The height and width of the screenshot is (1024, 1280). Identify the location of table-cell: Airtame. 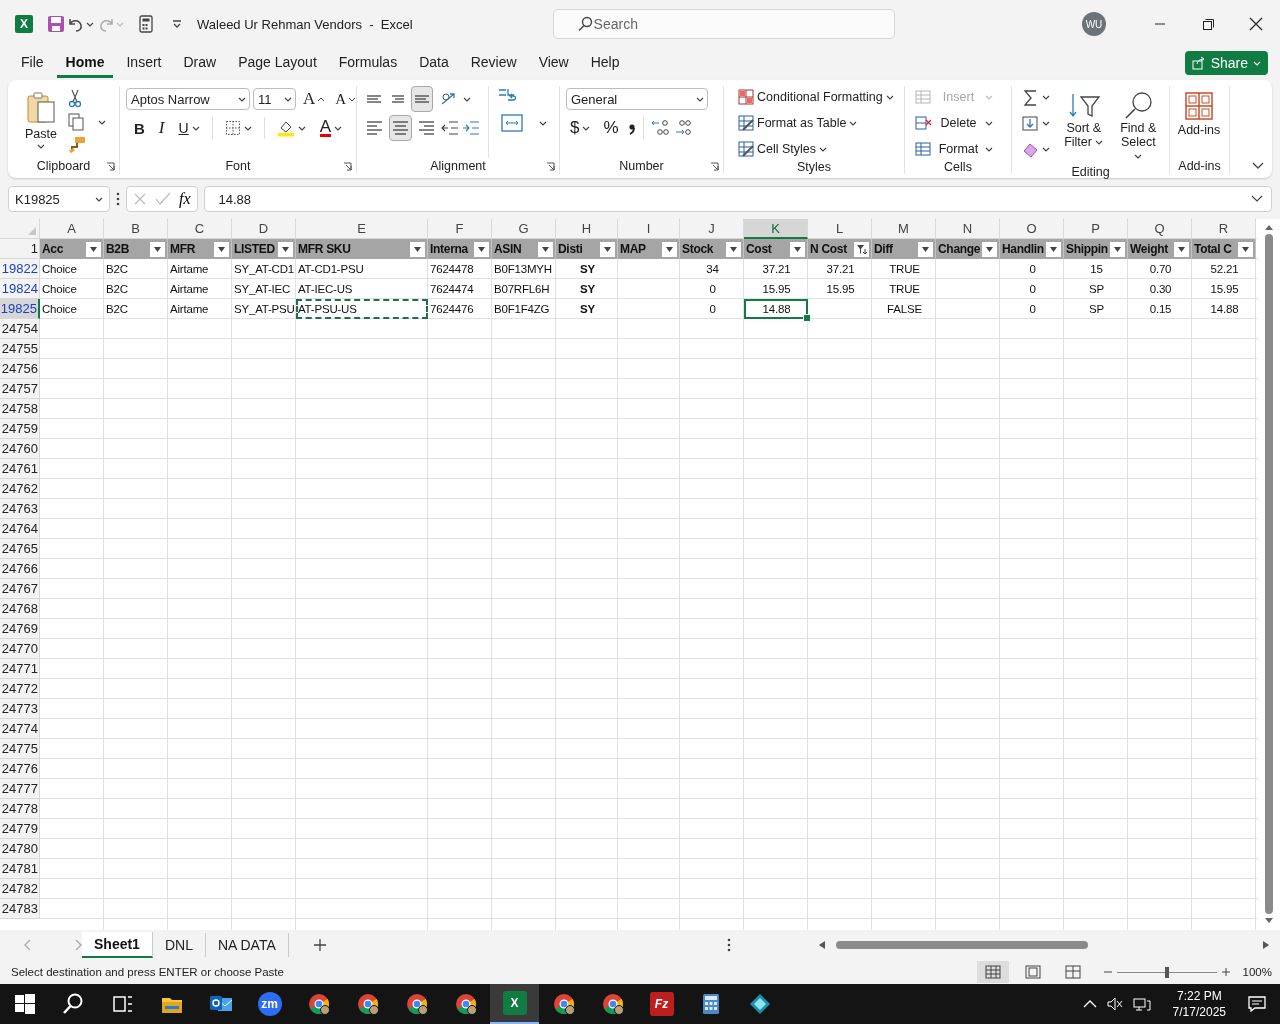
(200, 289).